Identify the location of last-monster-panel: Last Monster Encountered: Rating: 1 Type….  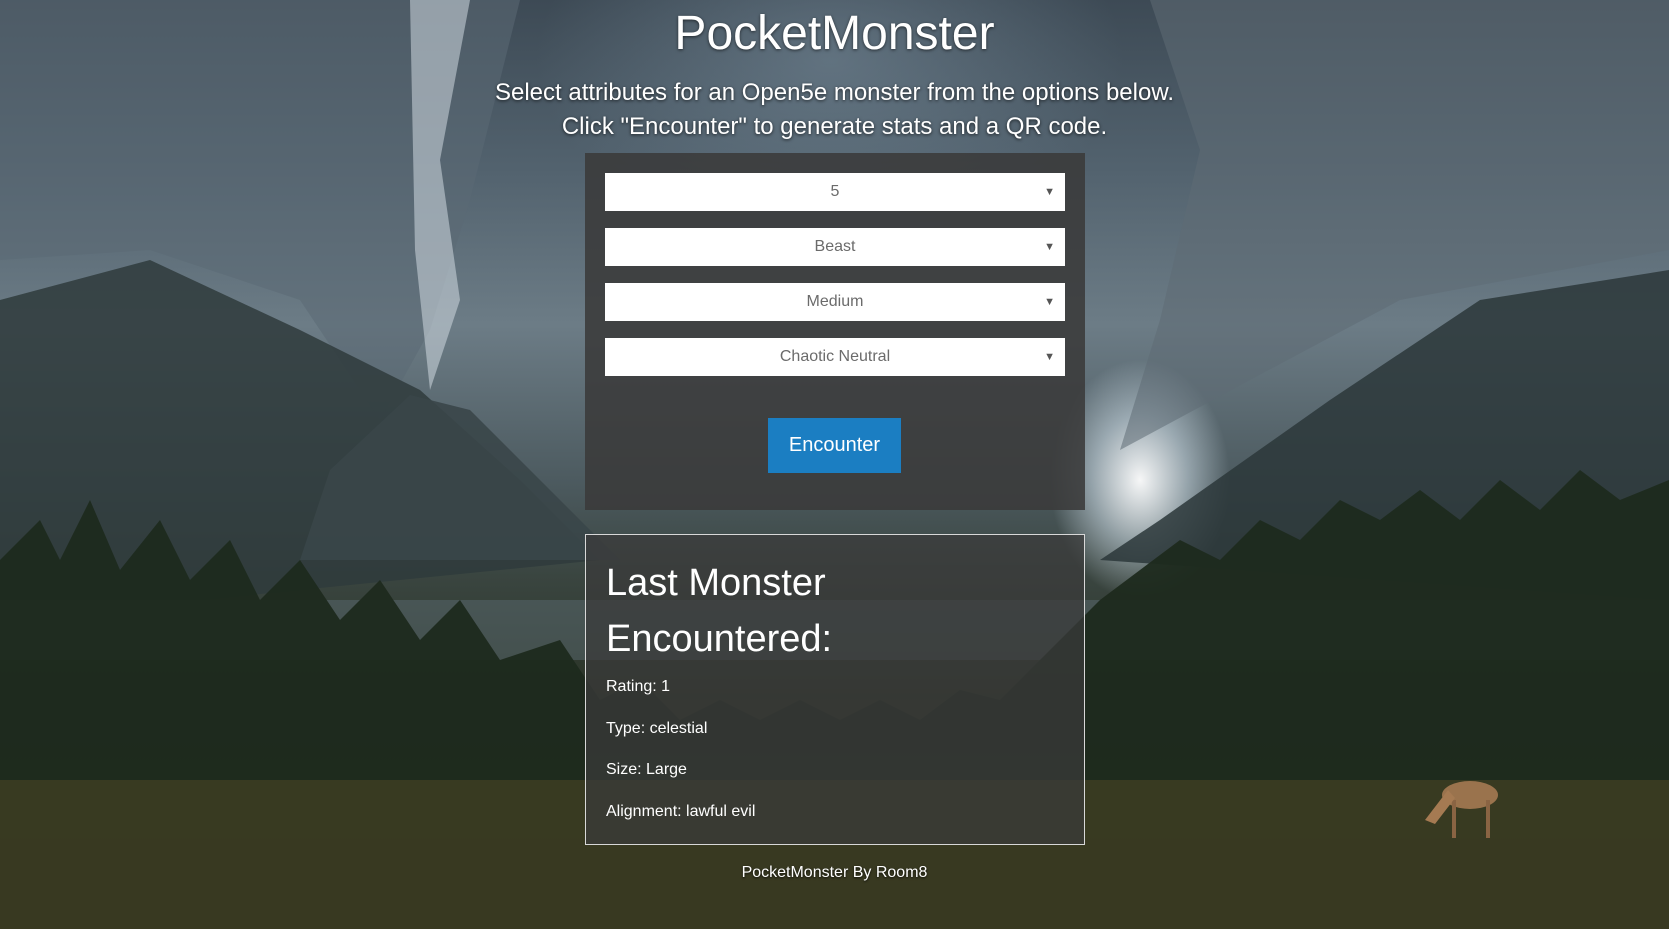
(835, 689).